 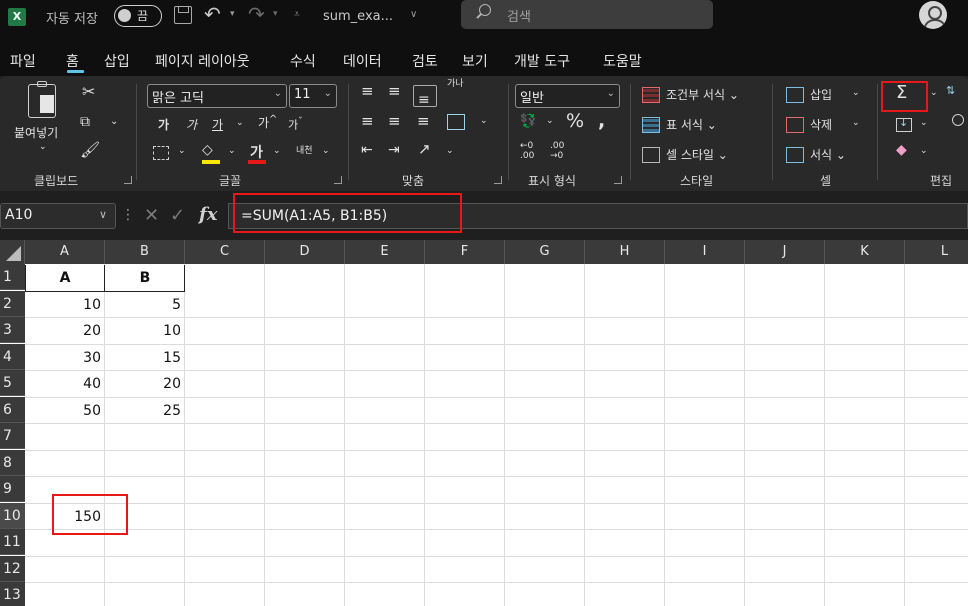 What do you see at coordinates (465, 252) in the screenshot?
I see `column-header-f: F` at bounding box center [465, 252].